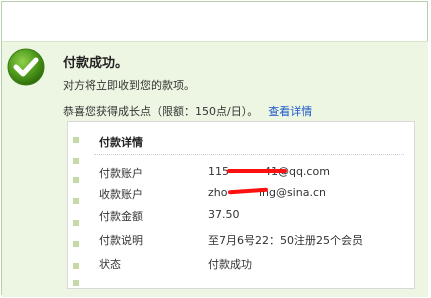  What do you see at coordinates (290, 111) in the screenshot?
I see `view-details-link: 查看详情` at bounding box center [290, 111].